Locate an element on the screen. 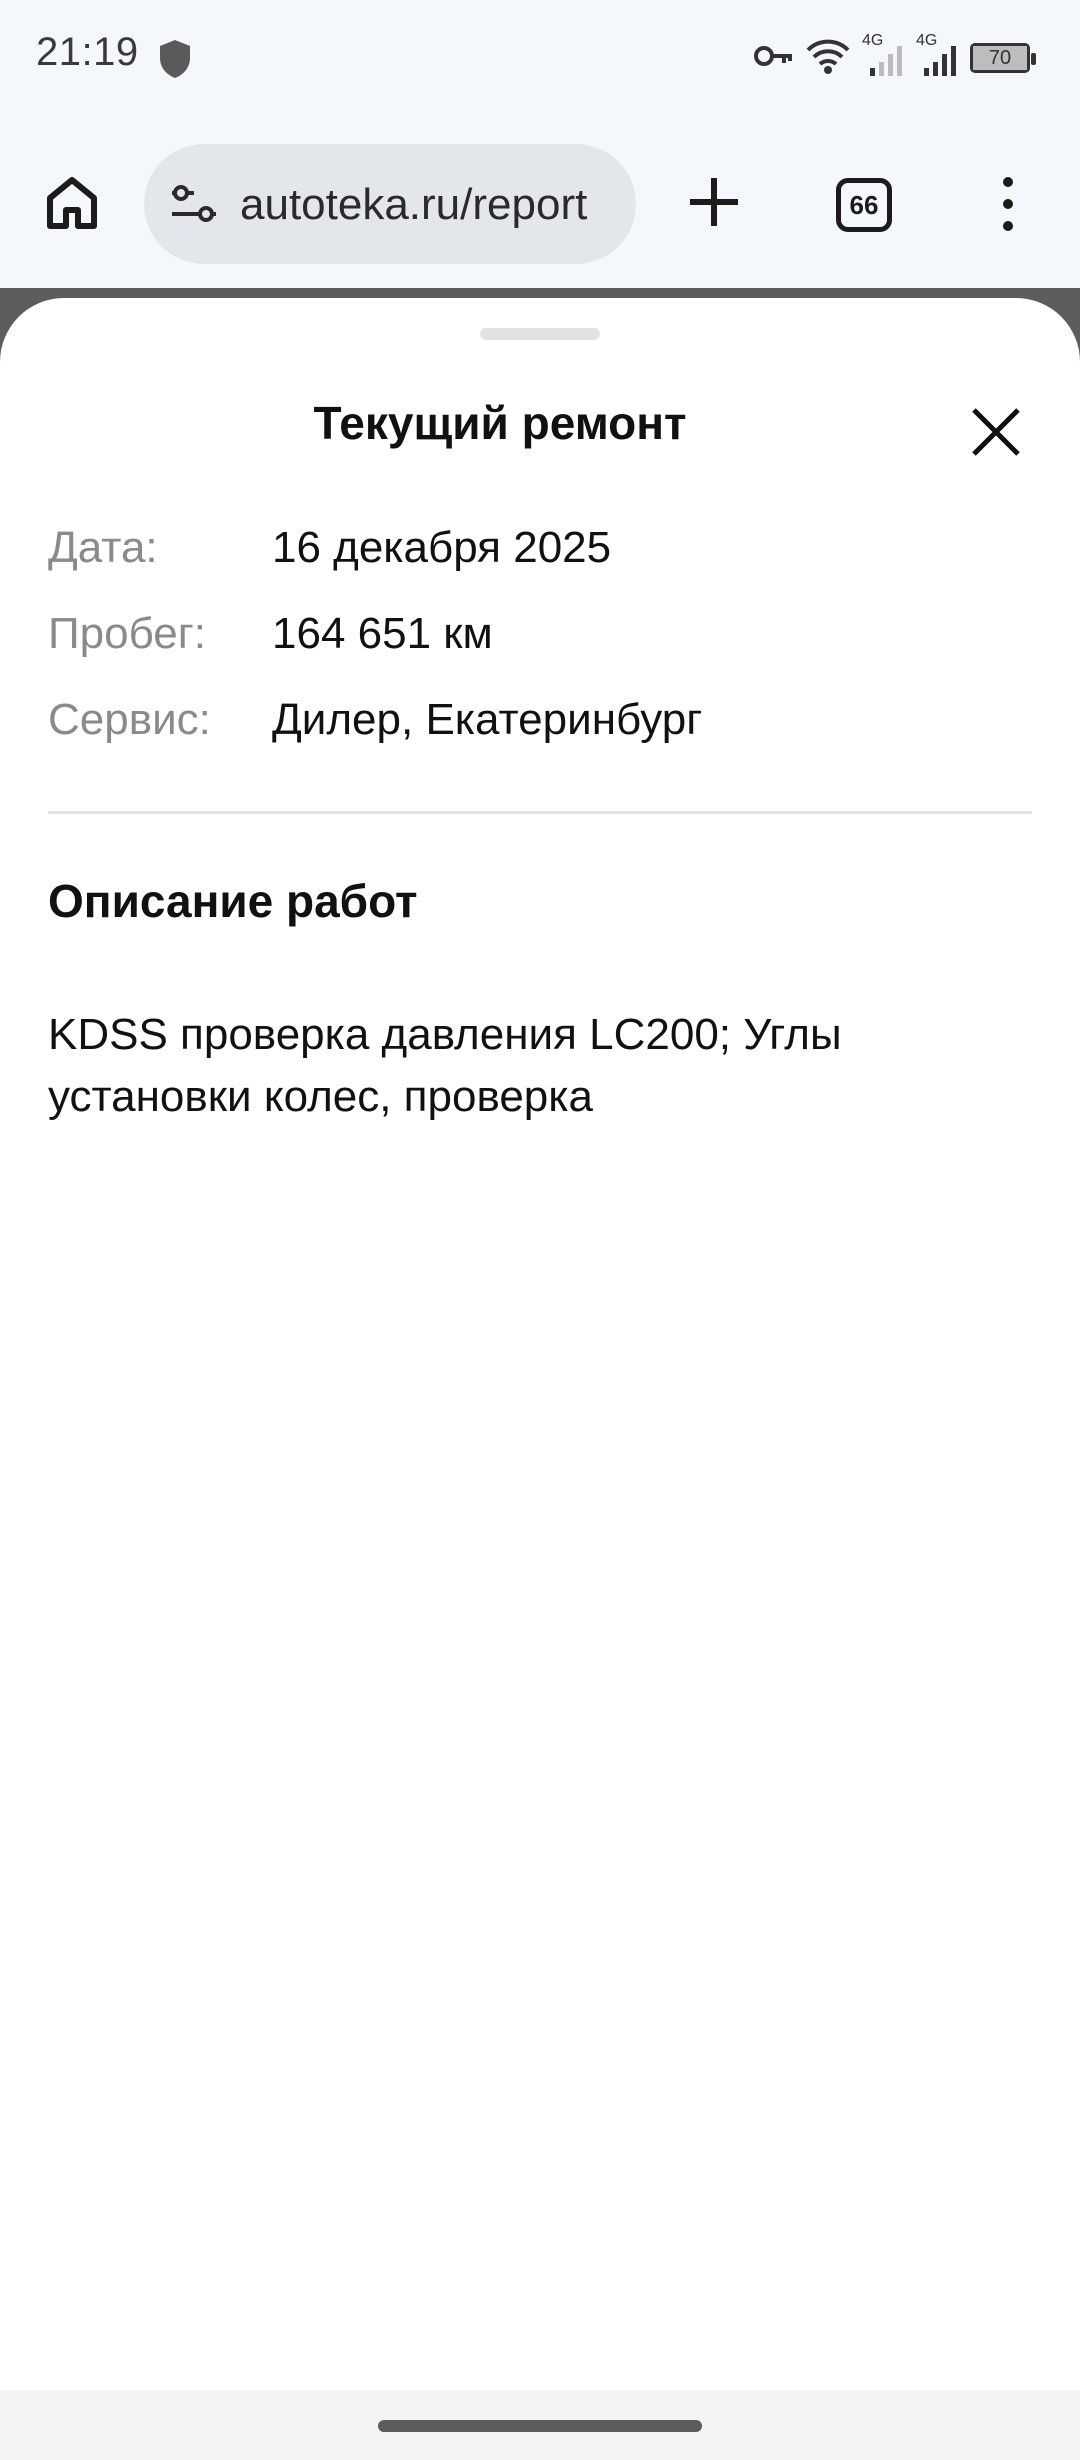 This screenshot has width=1080, height=2460. wifi-icon is located at coordinates (828, 58).